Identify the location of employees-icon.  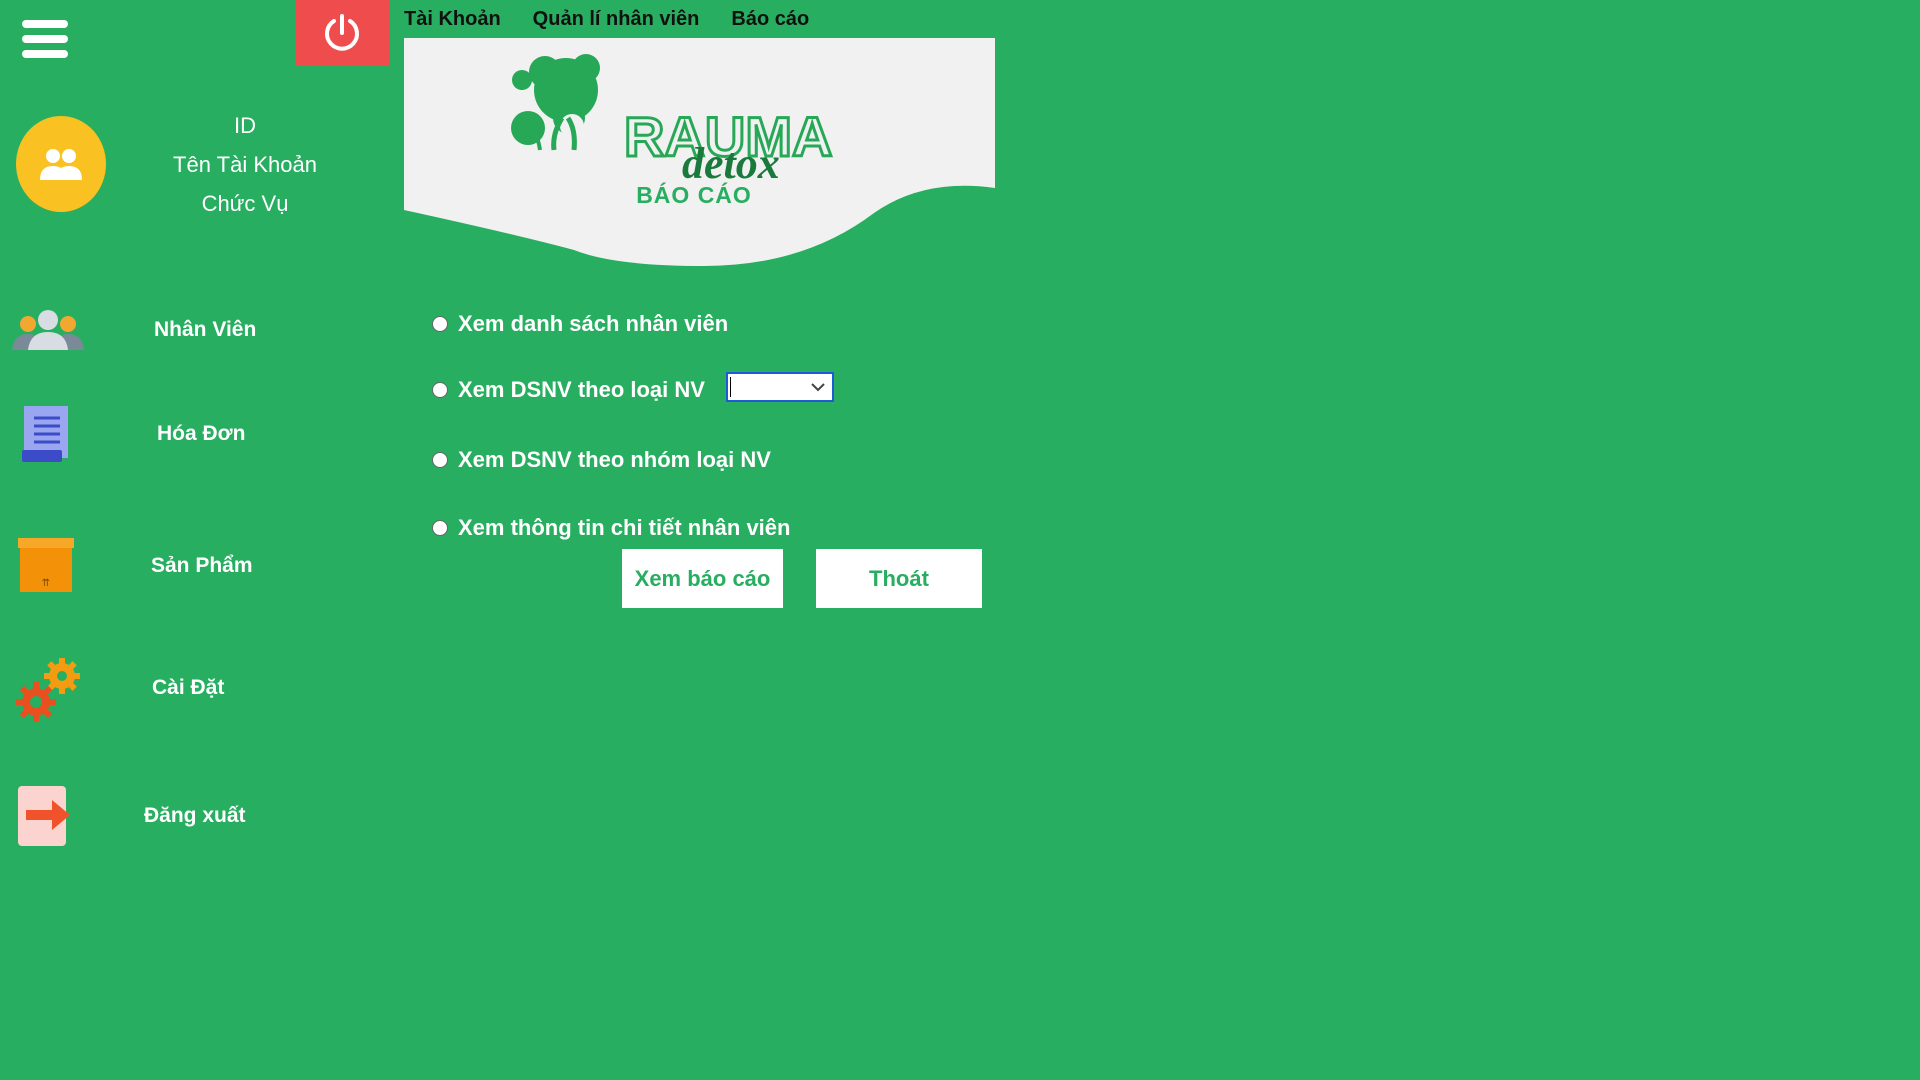
(48, 330).